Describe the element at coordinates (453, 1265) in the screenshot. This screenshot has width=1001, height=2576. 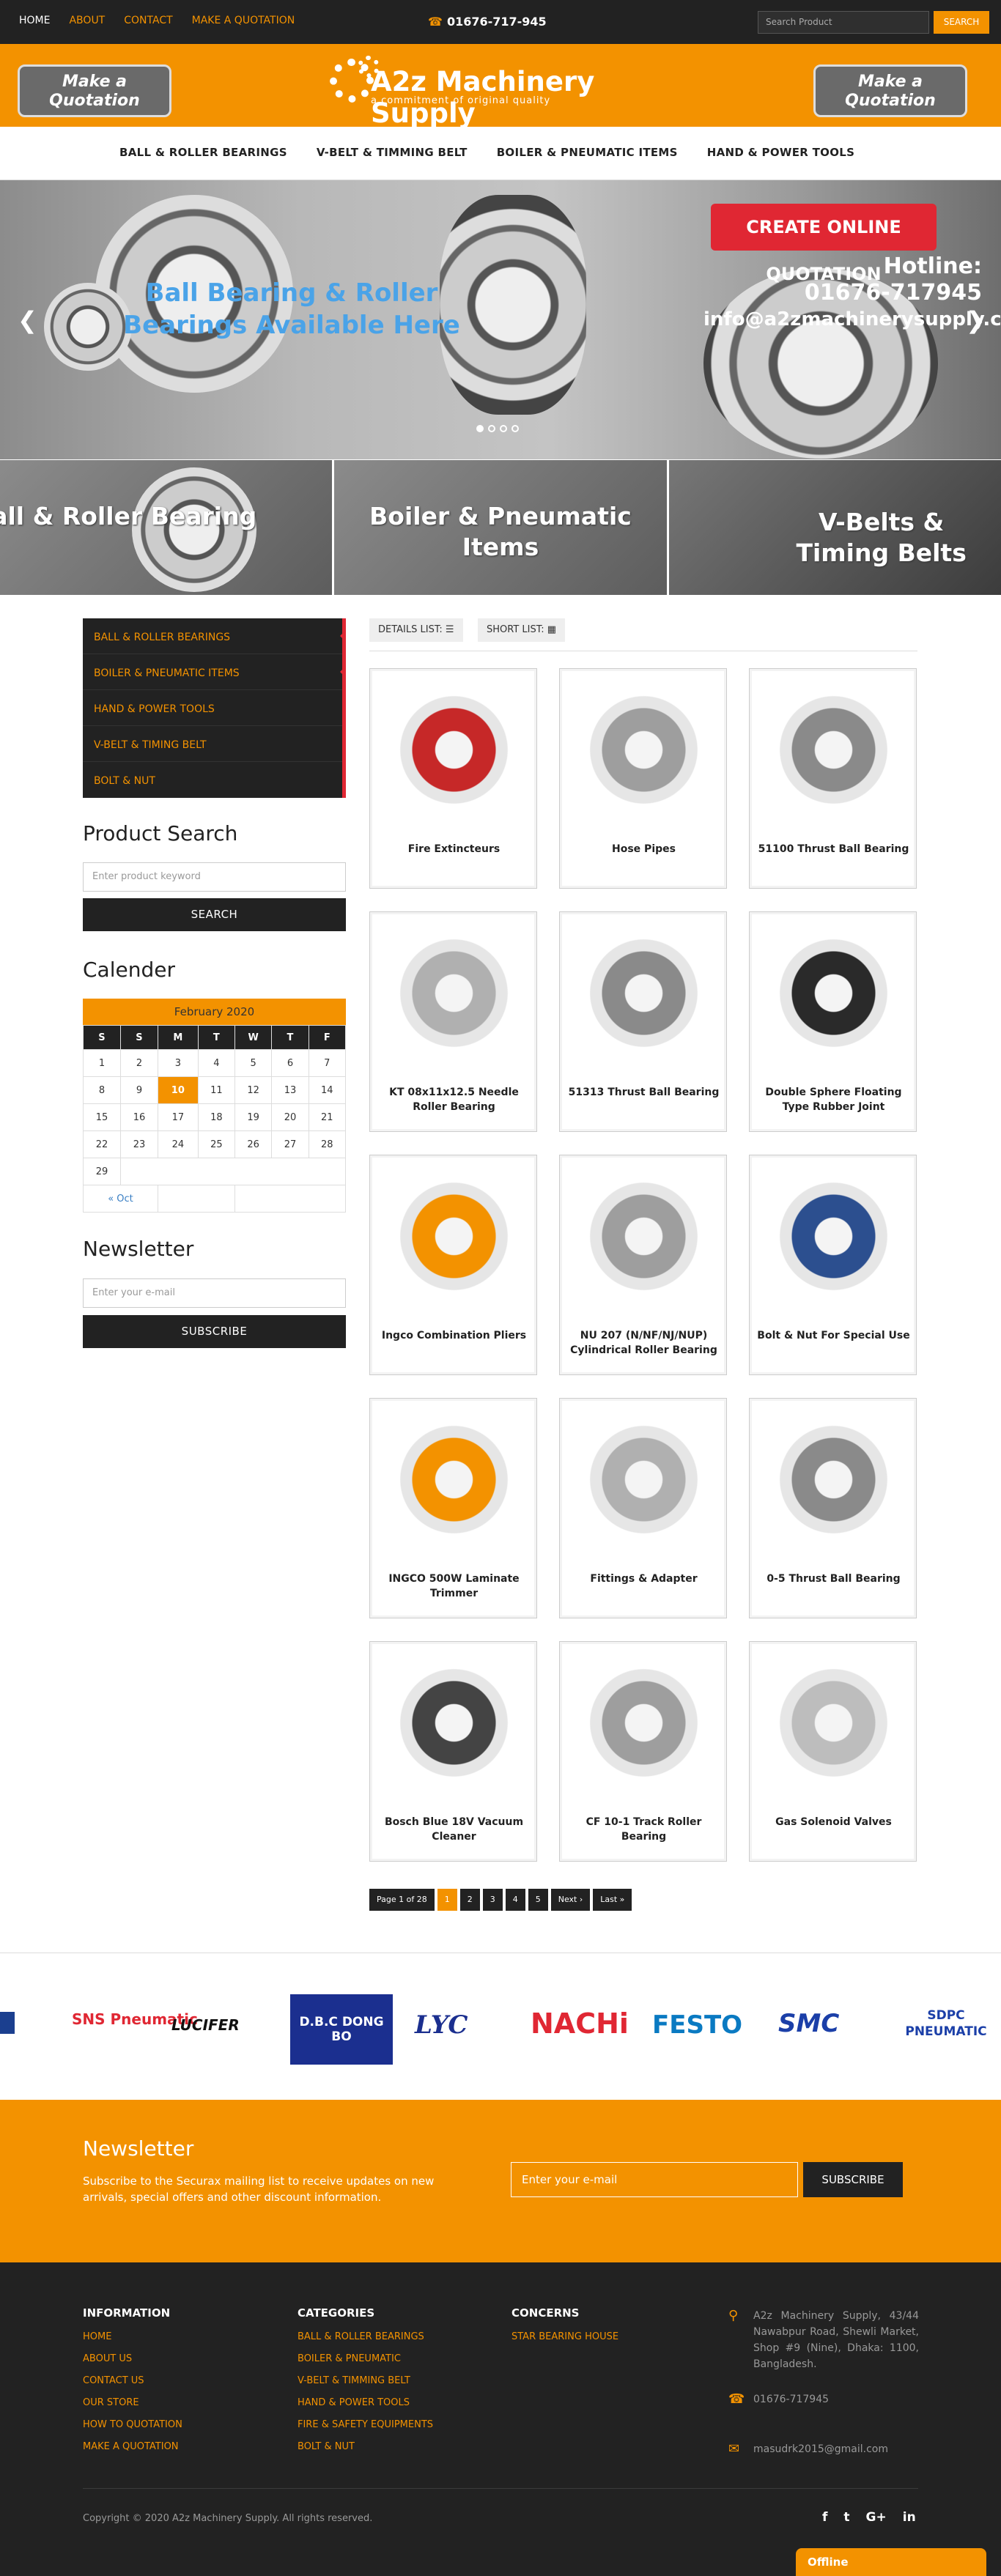
I see `product-card: Ingco Combination Pliers` at that location.